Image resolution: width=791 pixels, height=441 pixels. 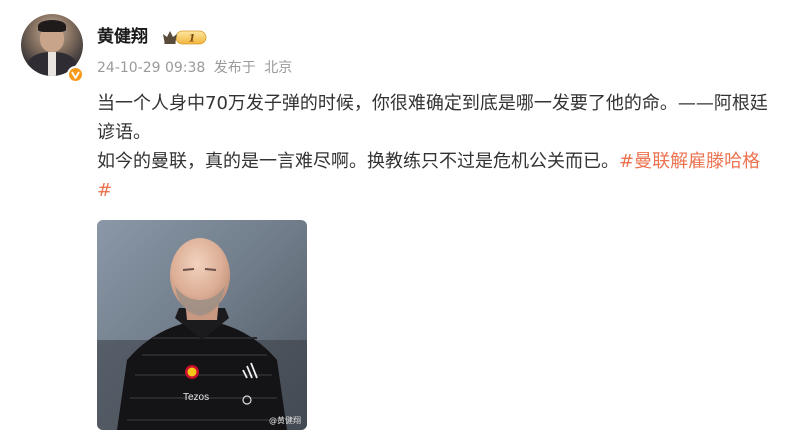 What do you see at coordinates (52, 48) in the screenshot?
I see `author-avatar` at bounding box center [52, 48].